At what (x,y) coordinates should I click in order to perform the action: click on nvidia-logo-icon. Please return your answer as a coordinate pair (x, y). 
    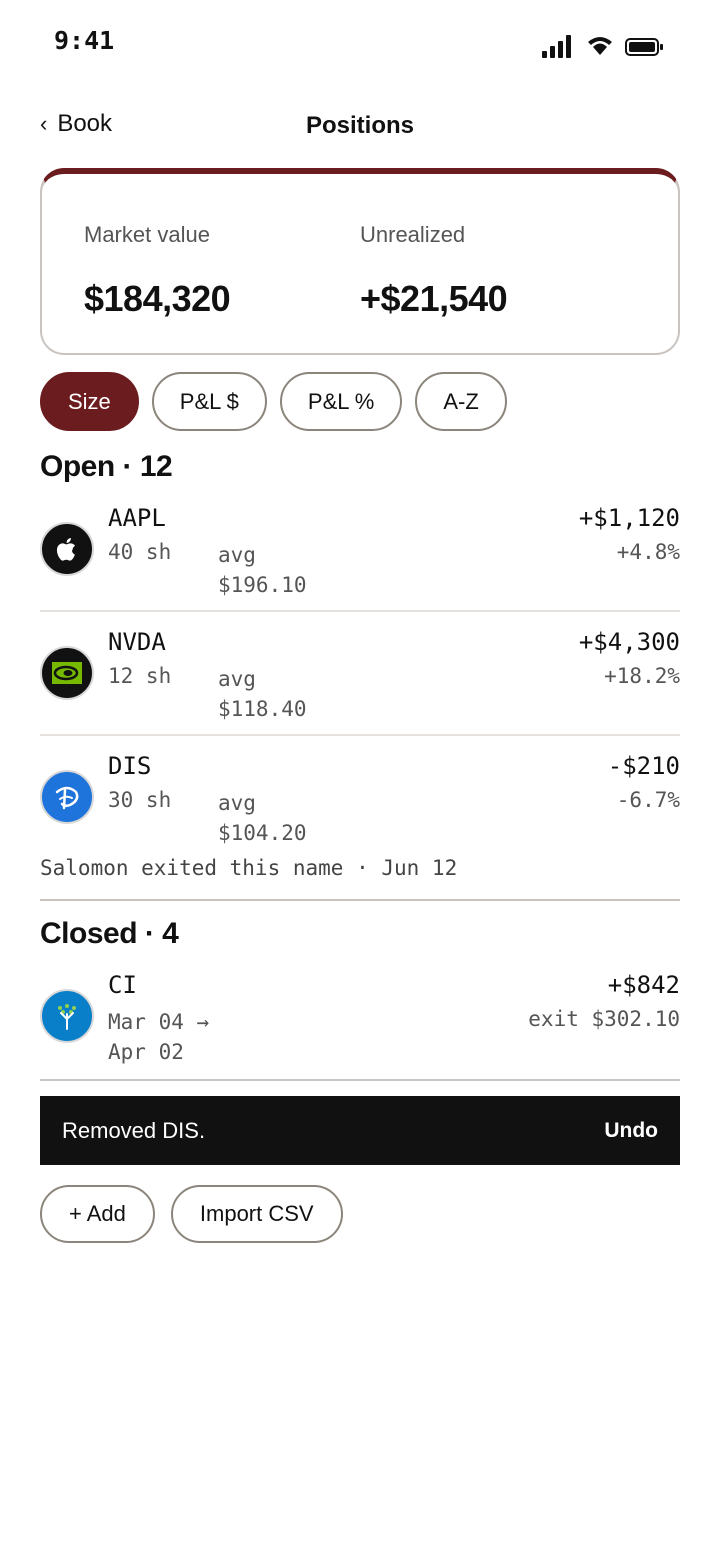
    Looking at the image, I should click on (67, 673).